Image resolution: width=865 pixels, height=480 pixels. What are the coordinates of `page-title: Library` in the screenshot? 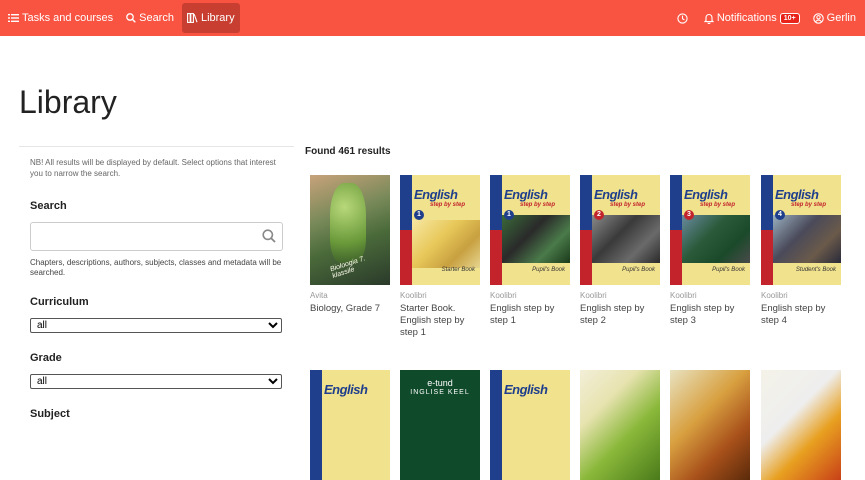 It's located at (68, 102).